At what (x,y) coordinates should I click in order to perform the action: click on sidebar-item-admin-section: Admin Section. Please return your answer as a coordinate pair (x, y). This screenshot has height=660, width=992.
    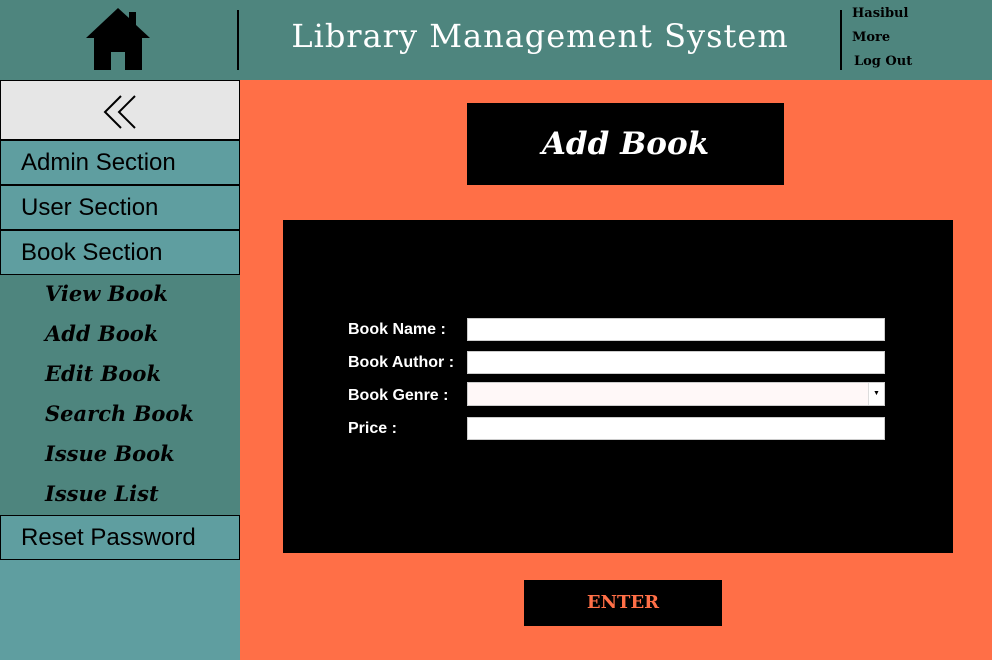
    Looking at the image, I should click on (120, 162).